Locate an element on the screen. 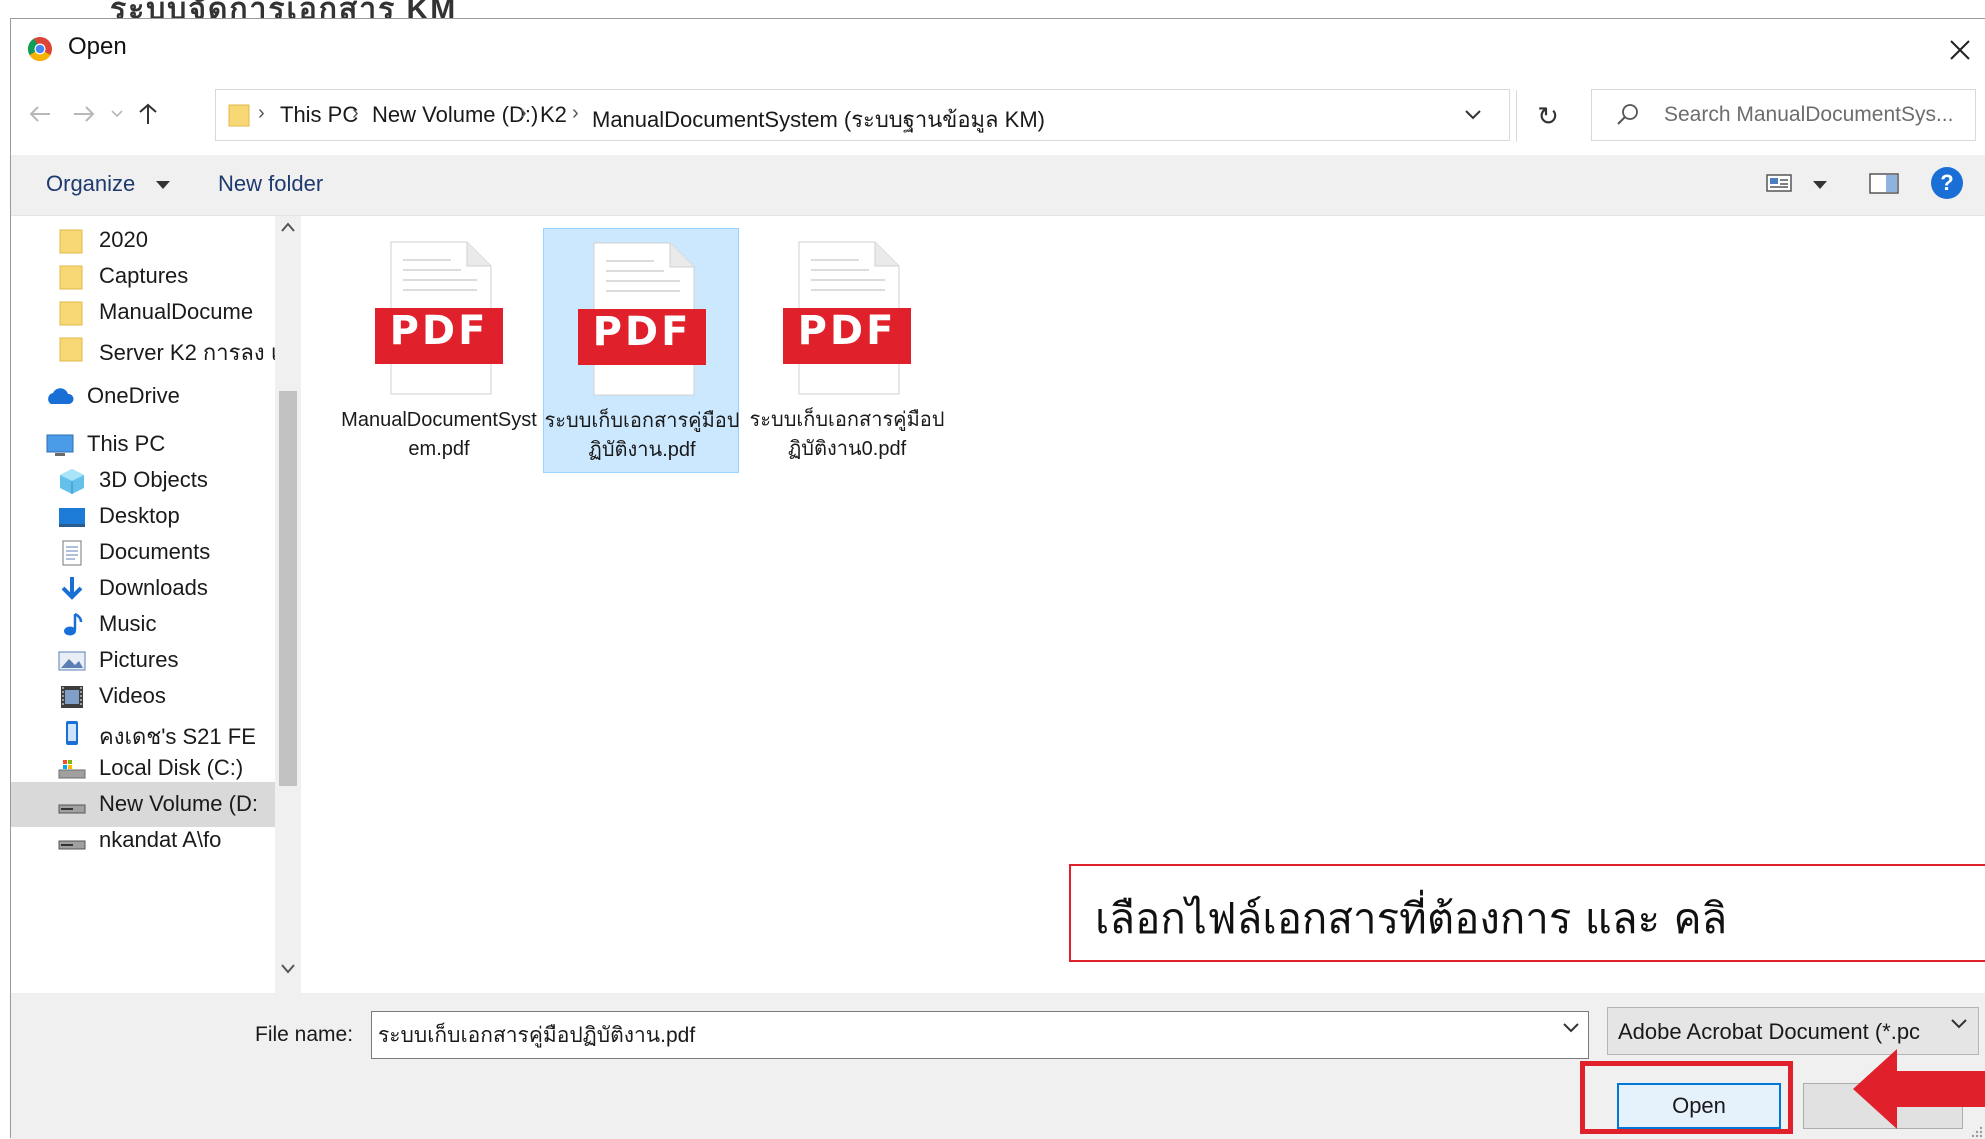 The image size is (1985, 1139). file-item-selected: PDF ระบบเก็บเอกสารคู่มือปฏิบัติงาน.pdf is located at coordinates (641, 350).